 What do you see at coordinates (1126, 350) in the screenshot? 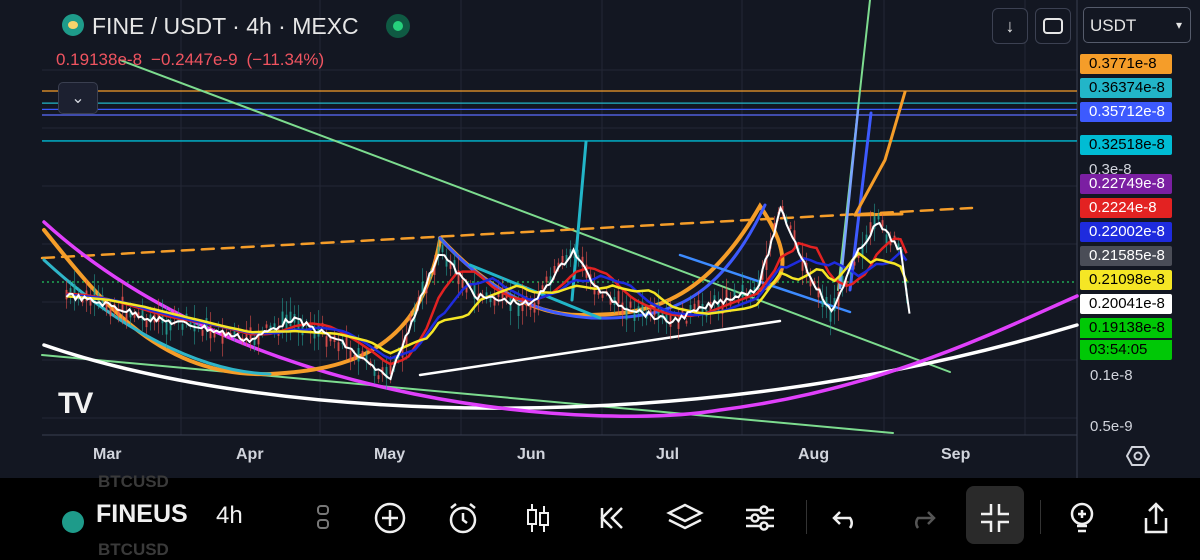
I see `countdown-label: 03:54:05` at bounding box center [1126, 350].